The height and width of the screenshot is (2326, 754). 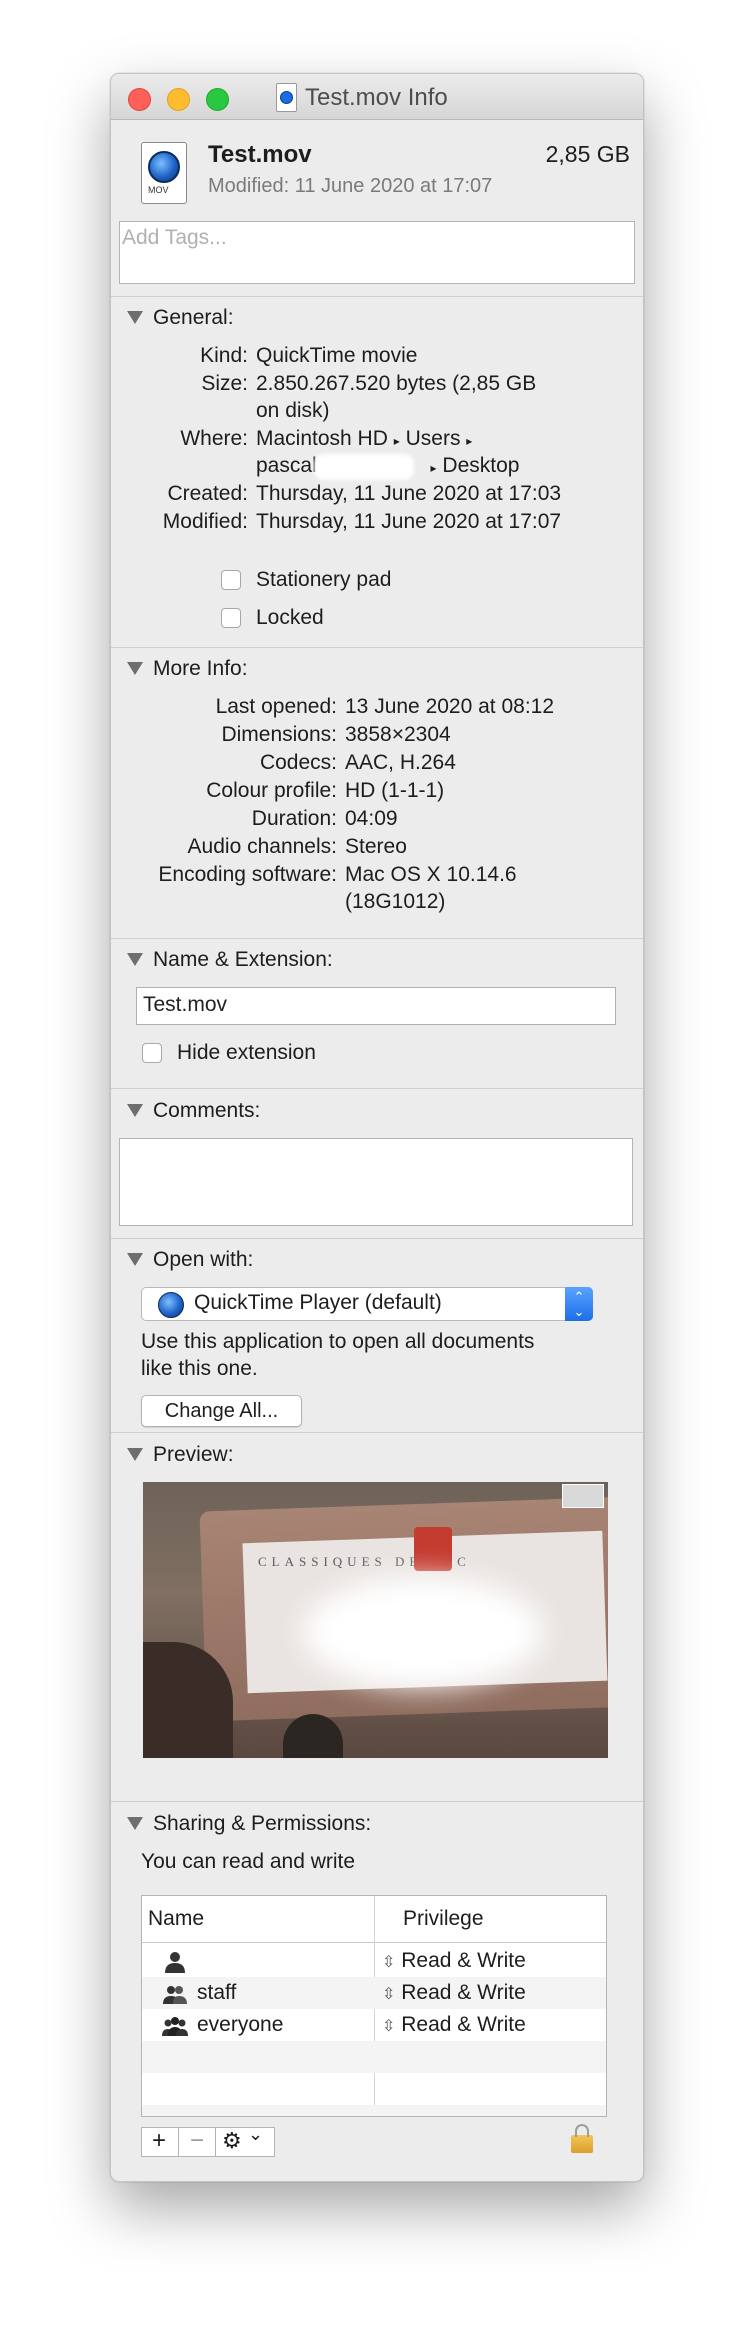 What do you see at coordinates (207, 493) in the screenshot?
I see `created-label: Created:` at bounding box center [207, 493].